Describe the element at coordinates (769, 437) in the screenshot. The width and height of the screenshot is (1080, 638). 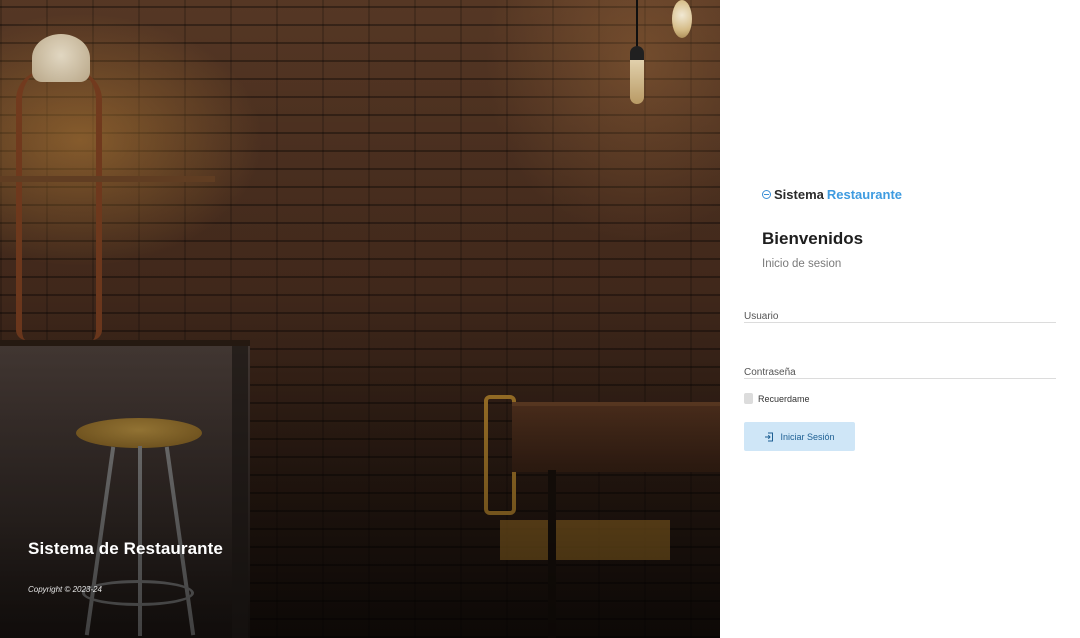
I see `login-icon` at that location.